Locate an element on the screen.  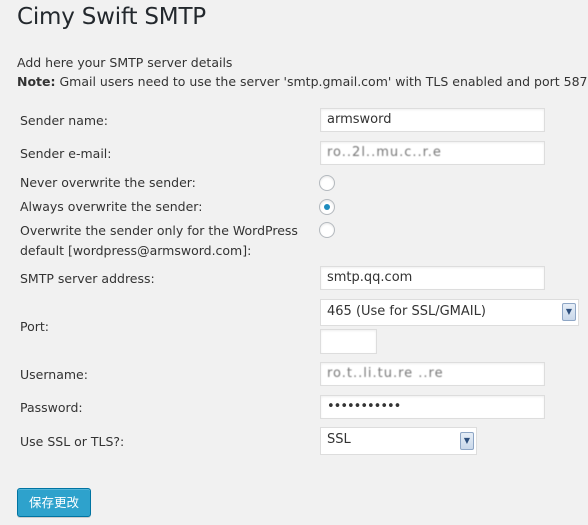
username-input: ro.t..li.tu.re ..re is located at coordinates (432, 374).